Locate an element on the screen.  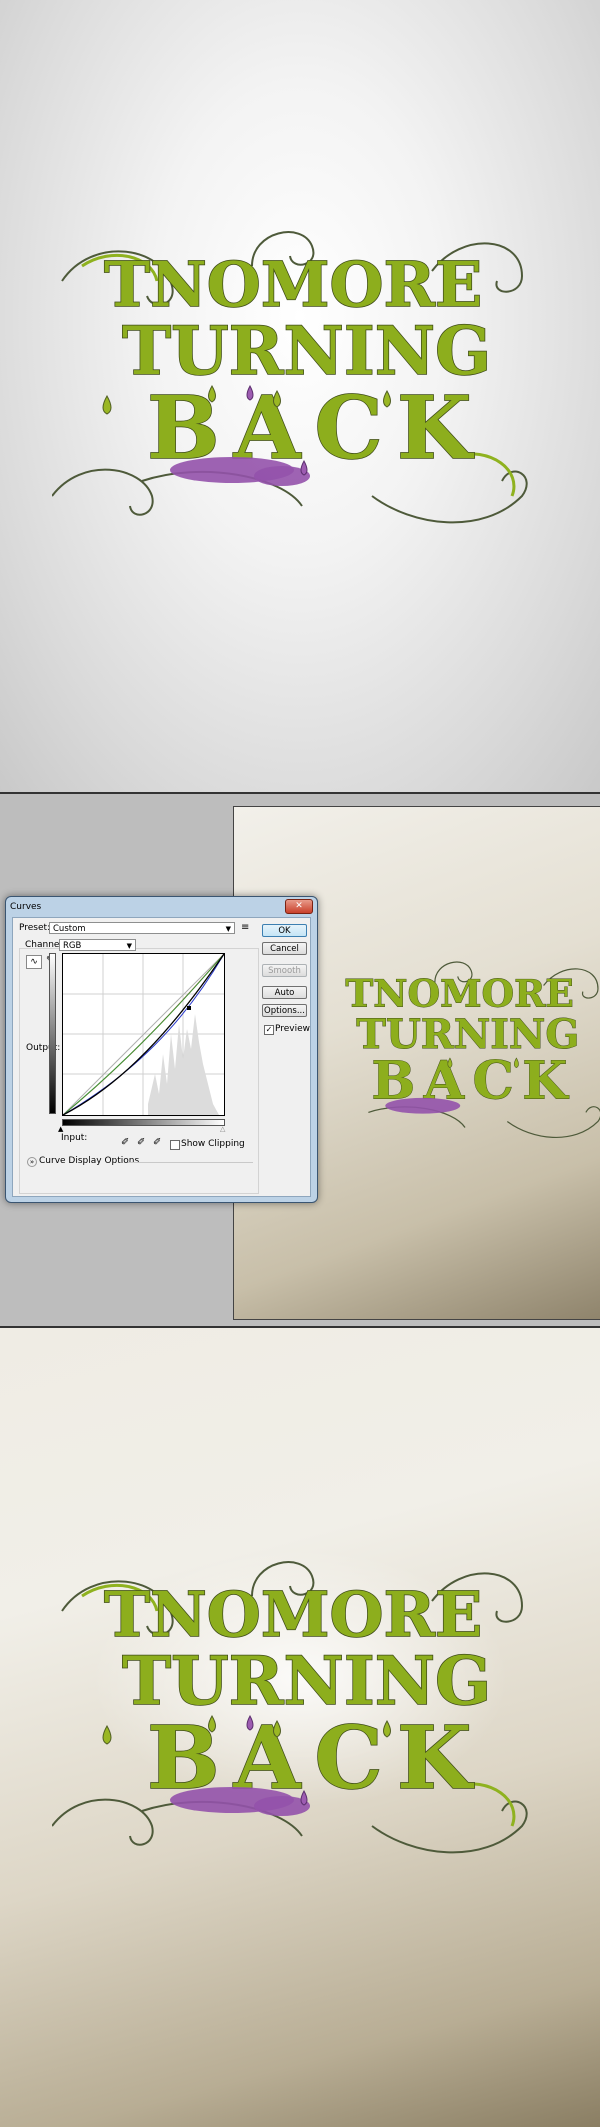
artwork-line-1: TNOMORE is located at coordinates (293, 284).